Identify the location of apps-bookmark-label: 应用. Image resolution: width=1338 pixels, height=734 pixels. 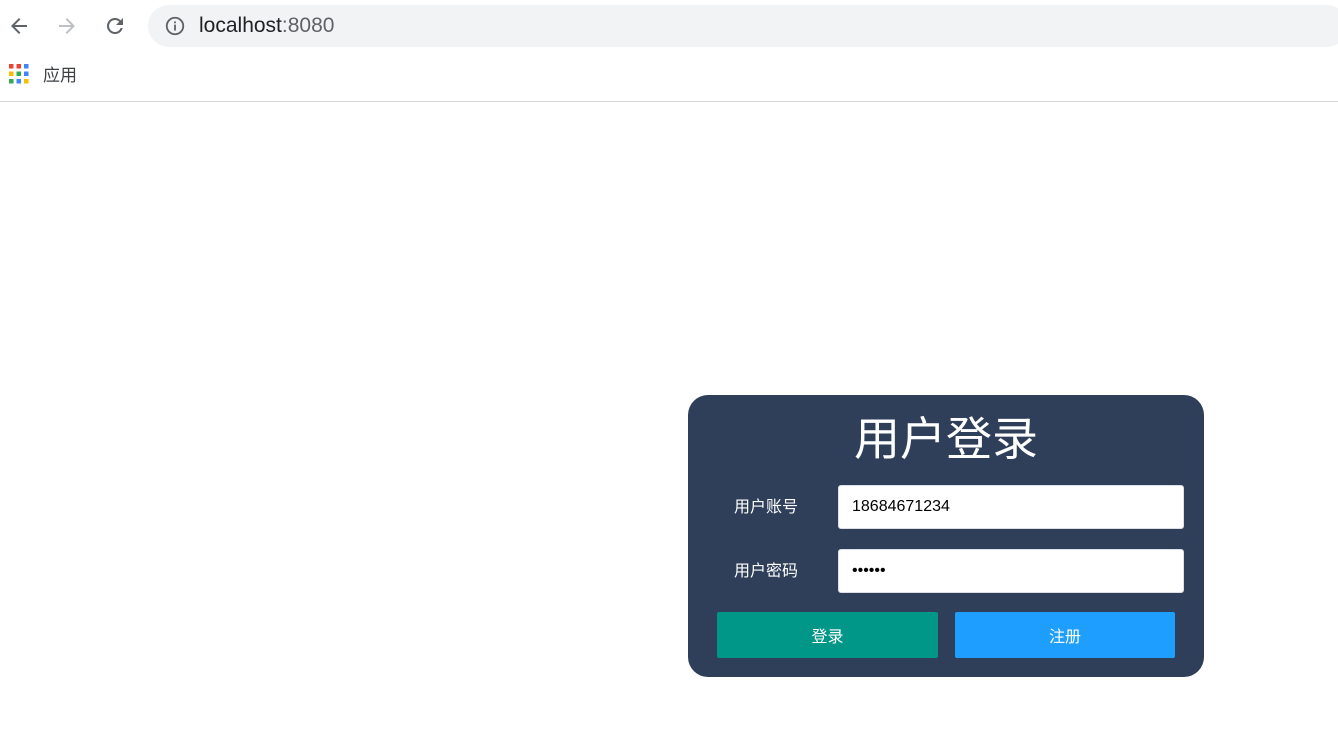
(60, 76).